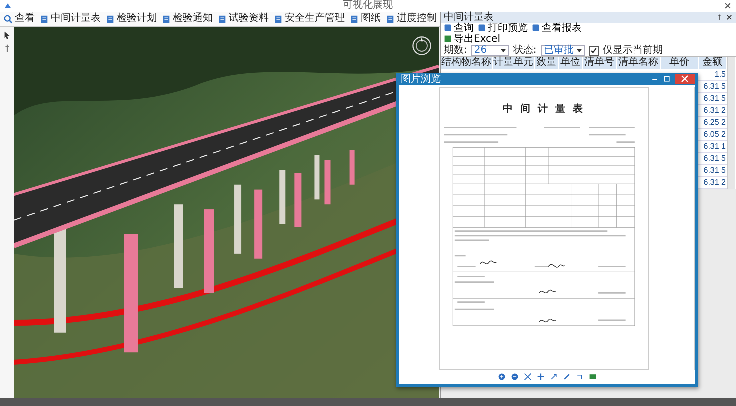 The width and height of the screenshot is (736, 406). Describe the element at coordinates (547, 63) in the screenshot. I see `column-header: 数量` at that location.